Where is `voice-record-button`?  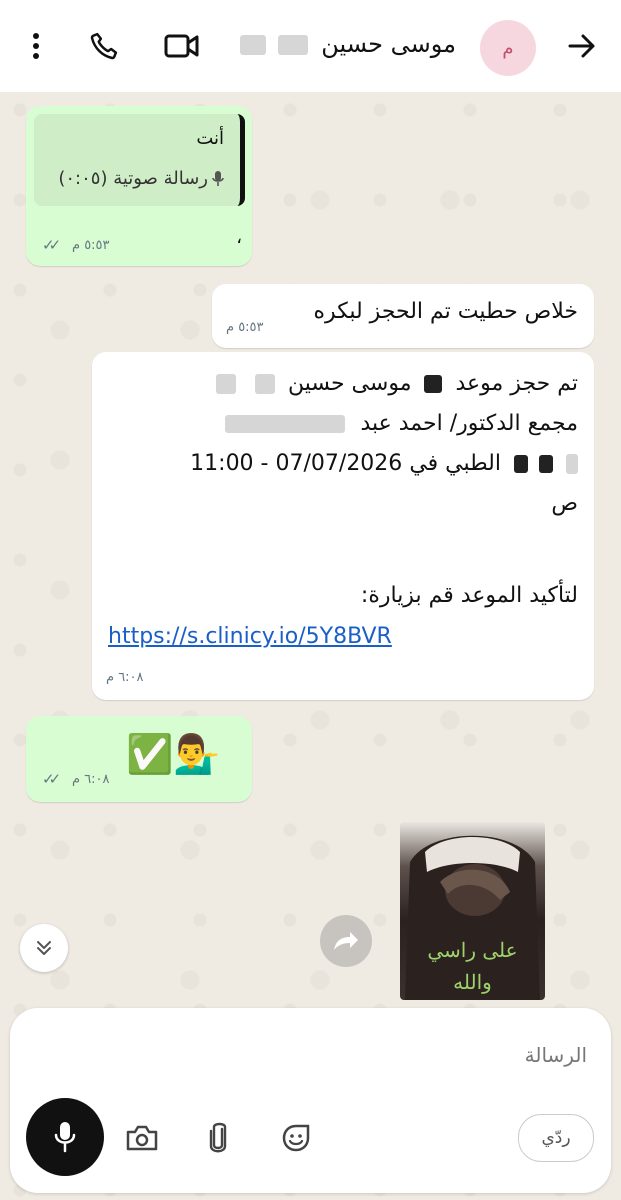 voice-record-button is located at coordinates (65, 1137).